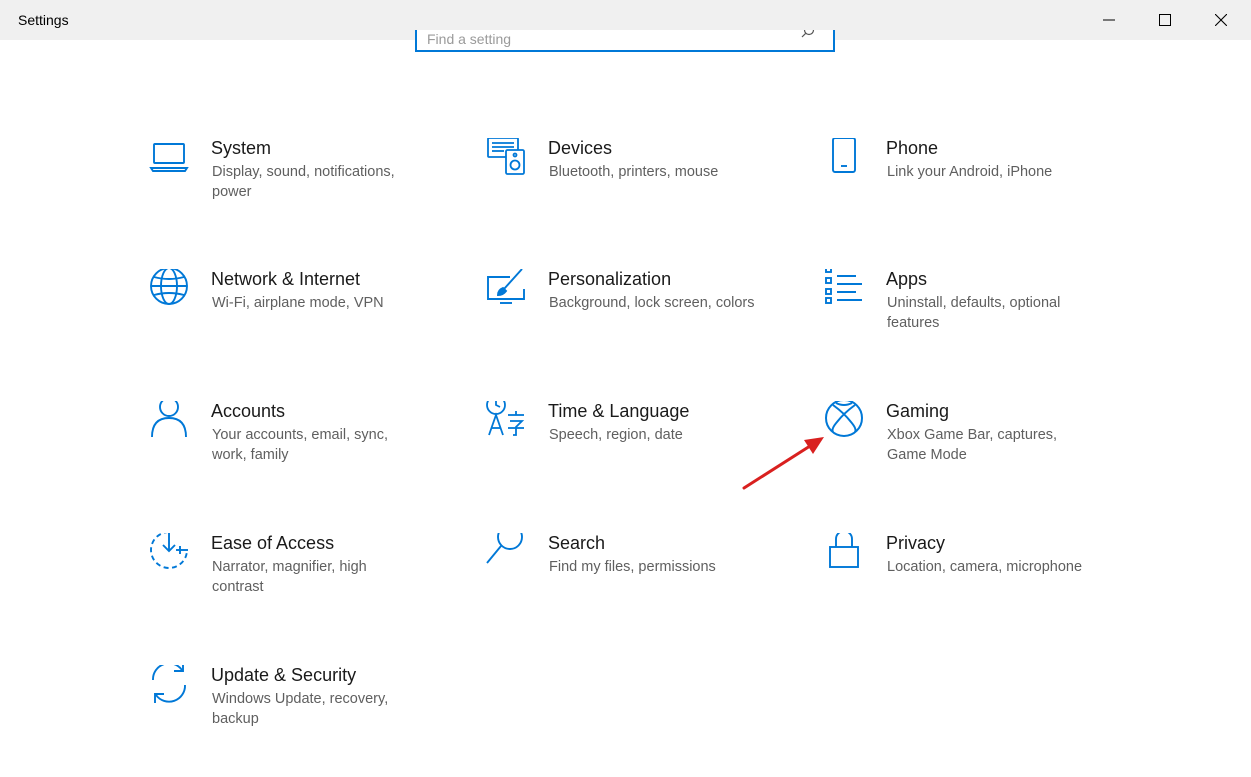 The width and height of the screenshot is (1251, 777). I want to click on laptop-icon, so click(169, 158).